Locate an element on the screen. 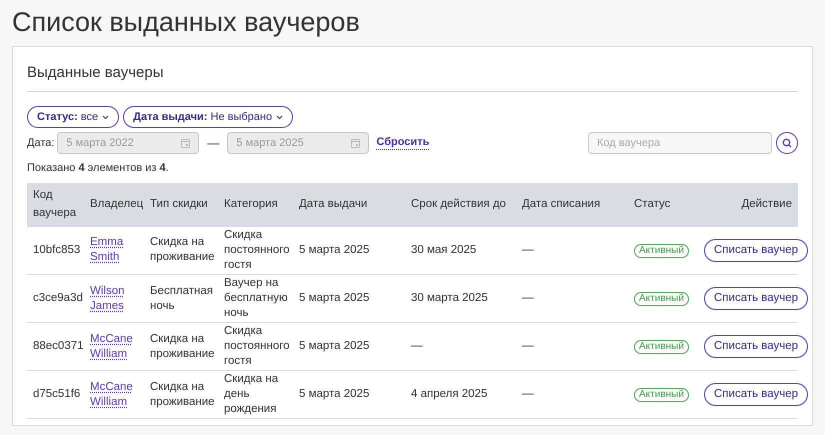 This screenshot has width=825, height=435. owner-link: Wilson James is located at coordinates (114, 299).